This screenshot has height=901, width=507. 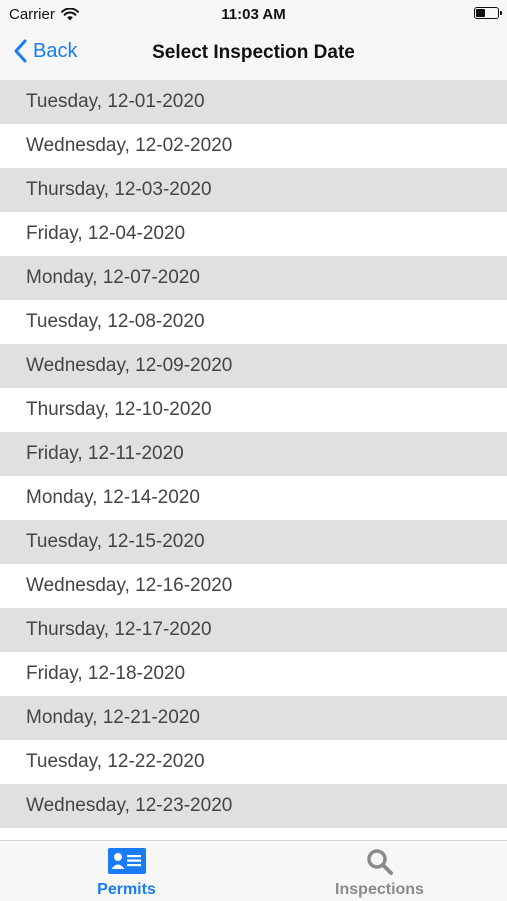 I want to click on navigation-bar: Back Select Inspection Date, so click(x=253, y=54).